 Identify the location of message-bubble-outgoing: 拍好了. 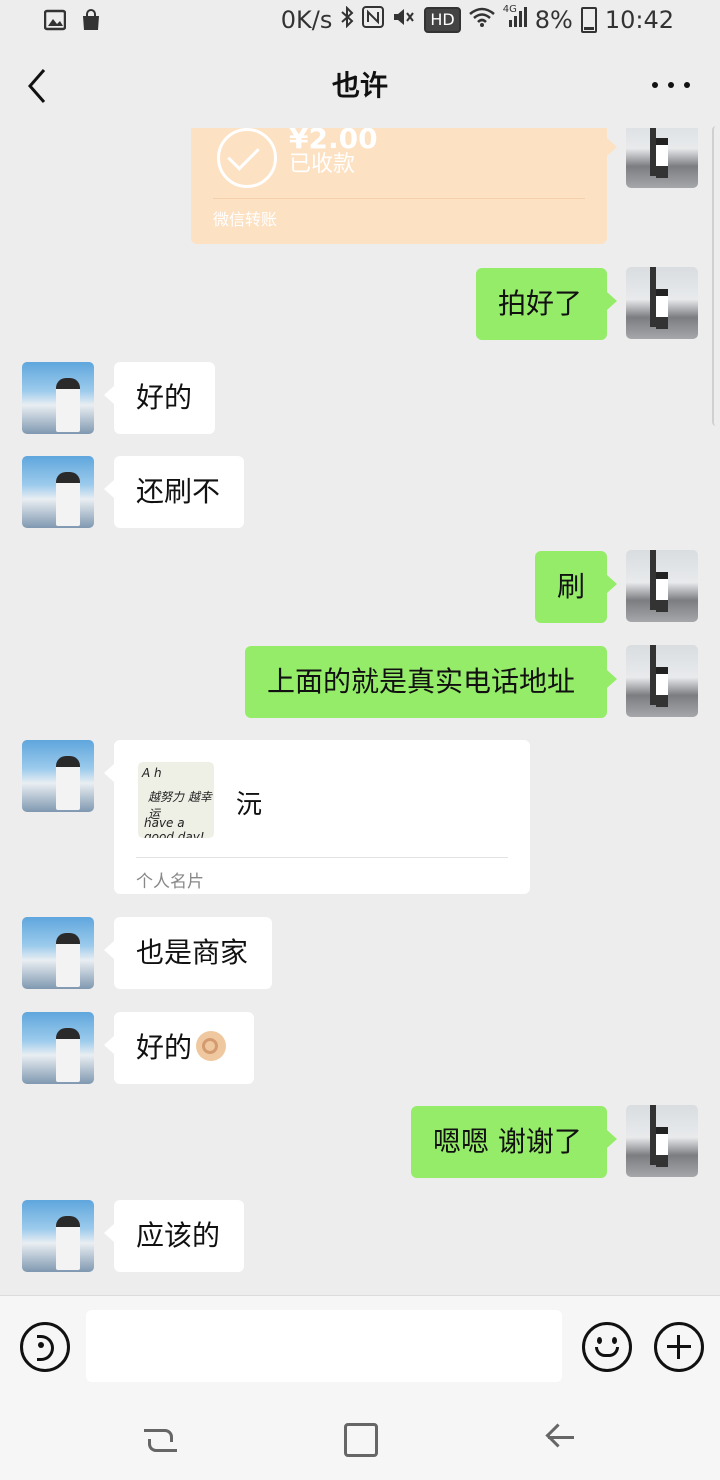
(546, 304).